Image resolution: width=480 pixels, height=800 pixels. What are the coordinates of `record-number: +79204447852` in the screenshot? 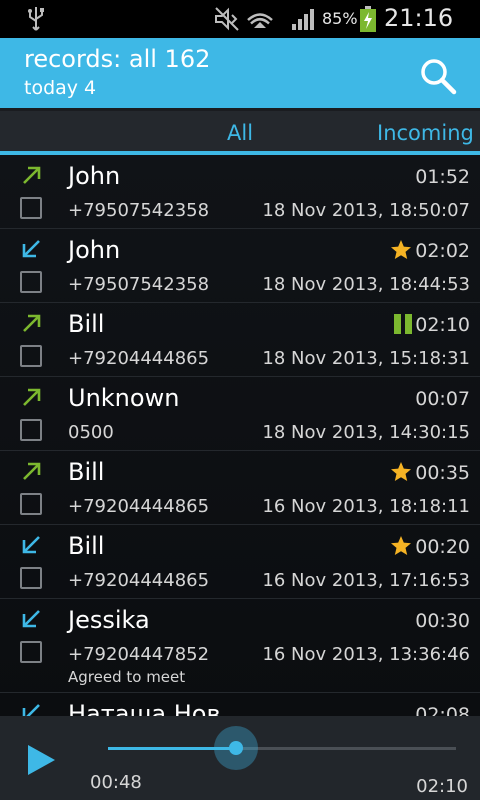 It's located at (139, 654).